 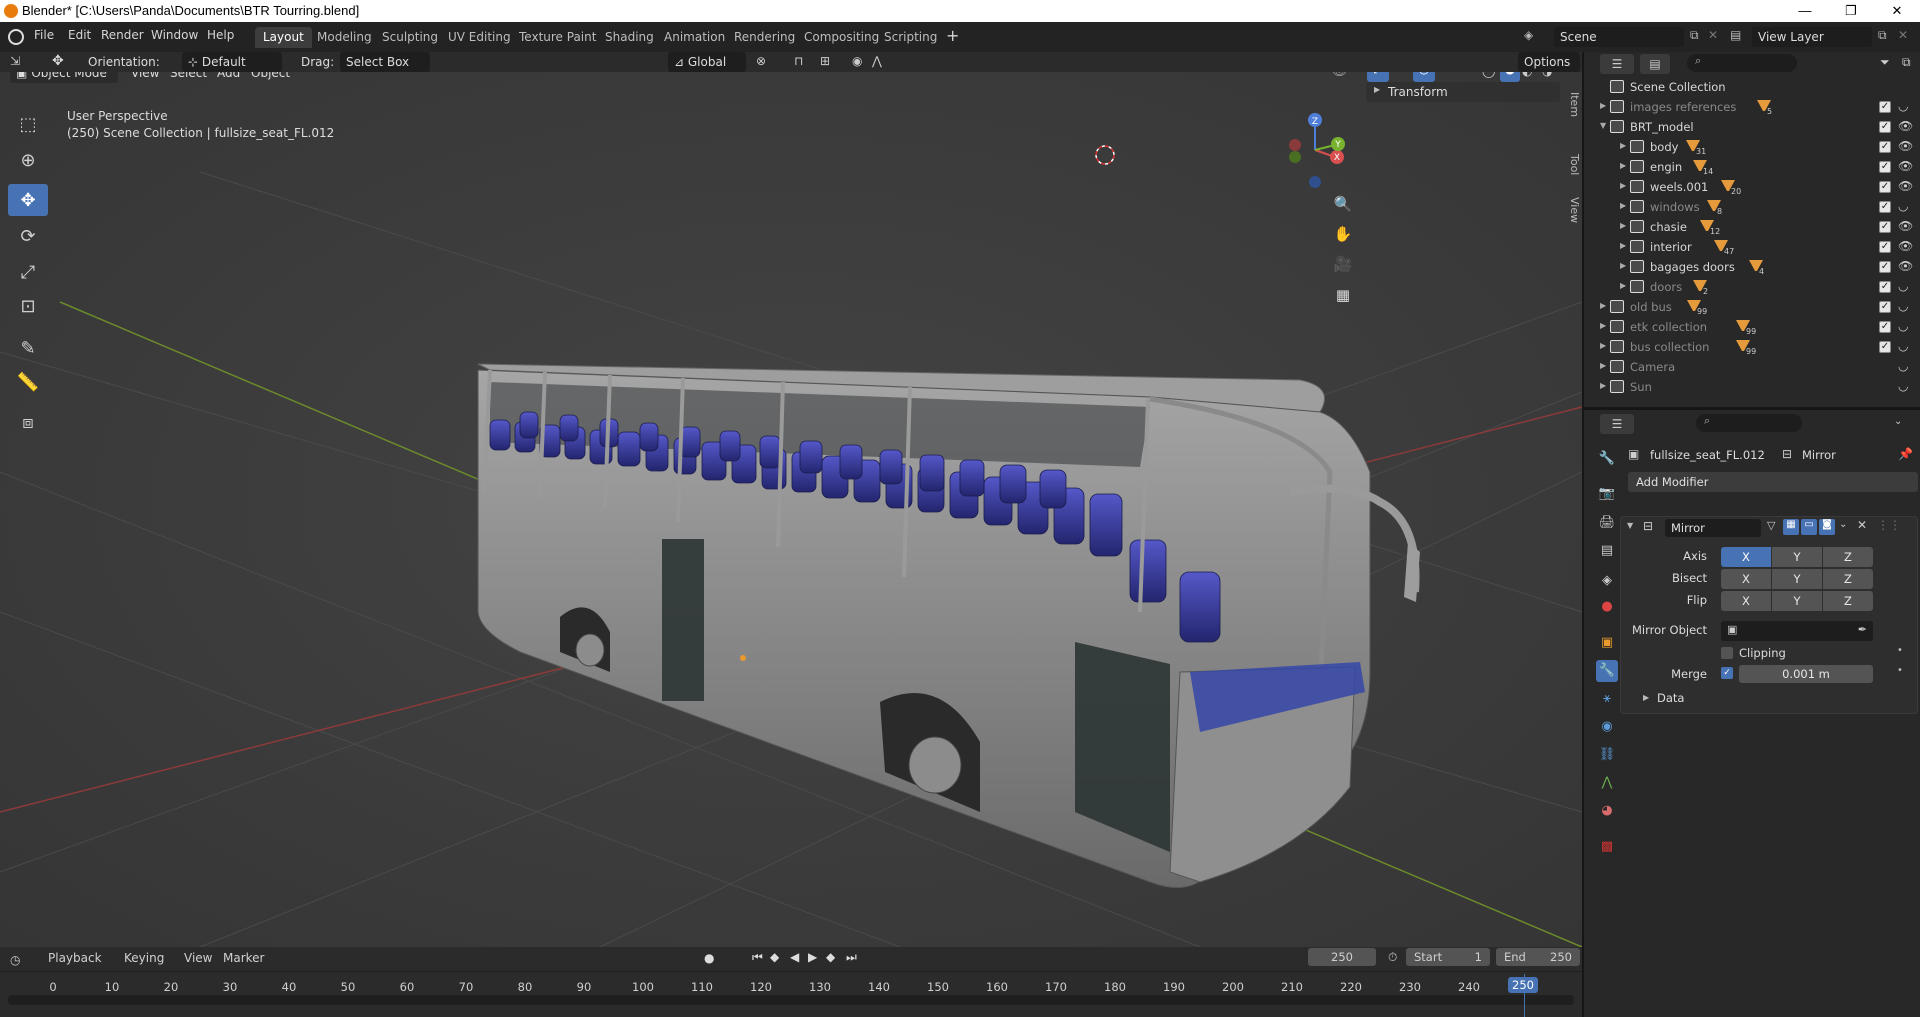 I want to click on end-frame-field: End 250, so click(x=1538, y=957).